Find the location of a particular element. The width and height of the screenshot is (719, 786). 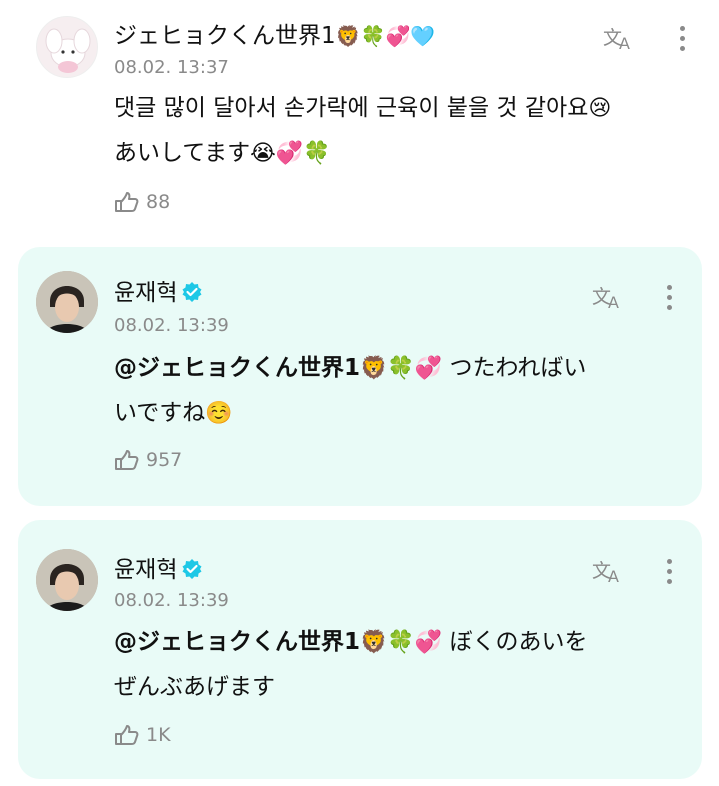

comment-text: 댓글 많이 달아서 손가락에 근육이 붙을 것 같아요😢 あいしてます😭💞🍀 is located at coordinates (404, 131).